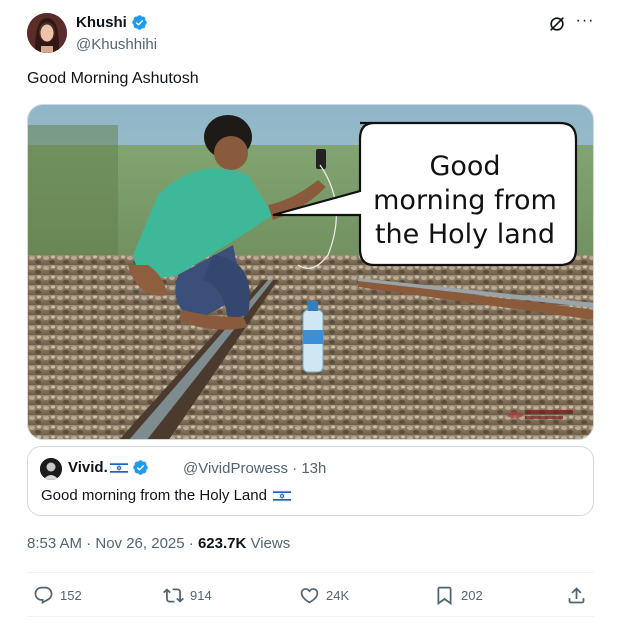 This screenshot has height=630, width=622. I want to click on bubble-line-3: the Holy land, so click(465, 234).